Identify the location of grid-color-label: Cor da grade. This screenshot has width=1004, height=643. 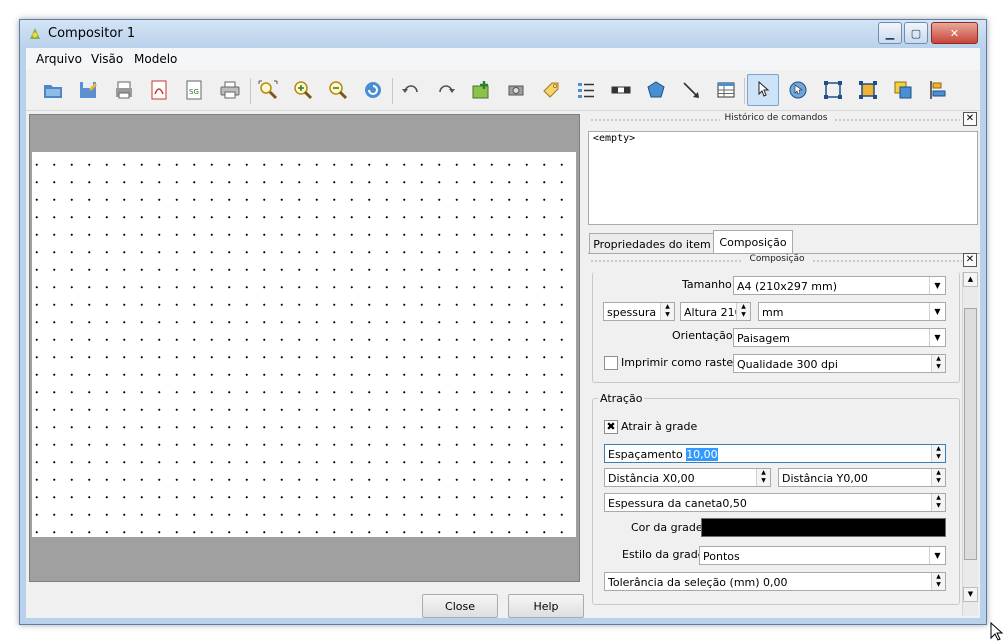
(667, 527).